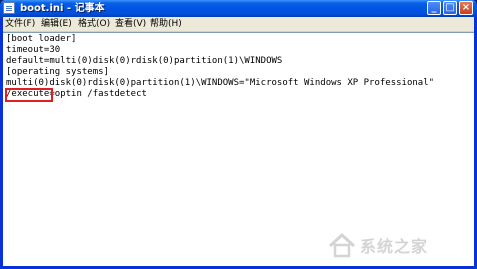 The image size is (477, 269). I want to click on close-icon: ×, so click(466, 7).